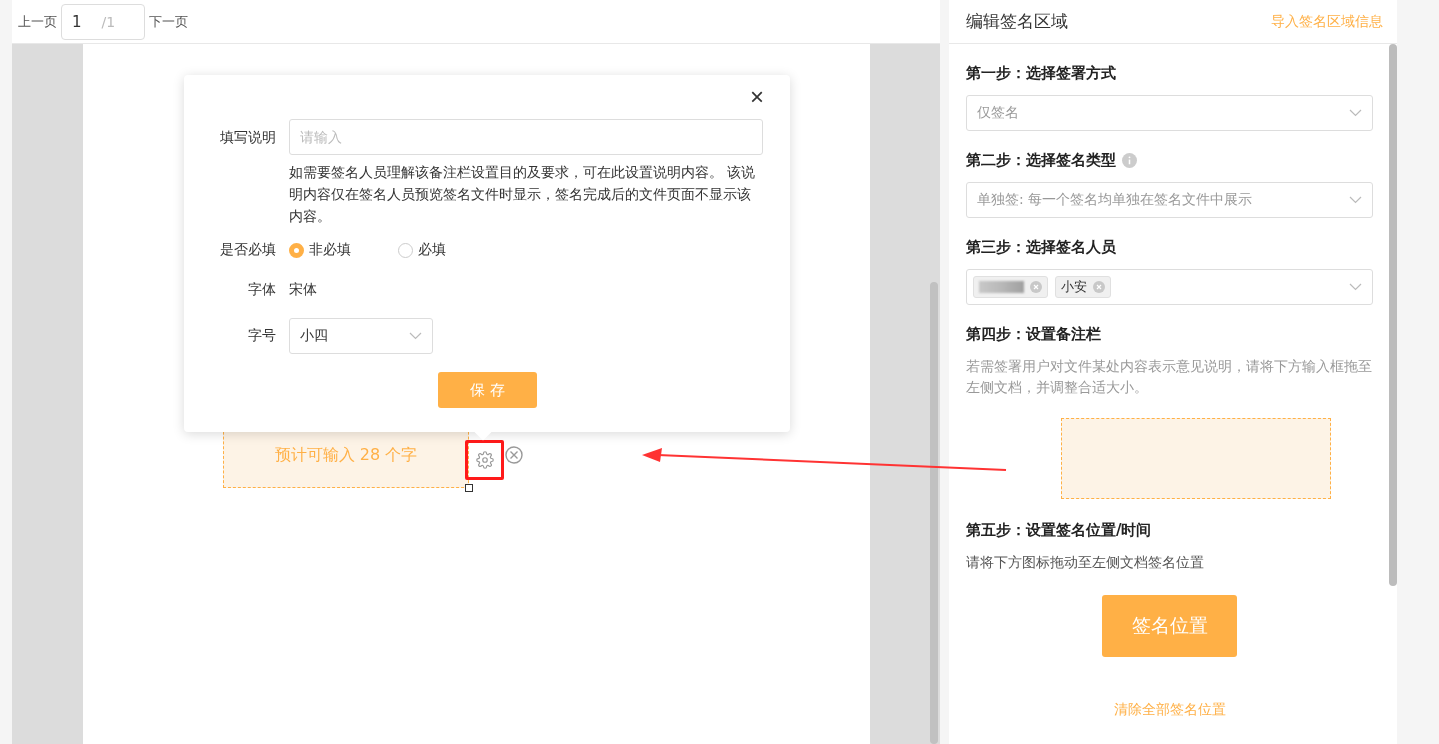 This screenshot has width=1439, height=744. Describe the element at coordinates (103, 21) in the screenshot. I see `page-input: 1 /1` at that location.